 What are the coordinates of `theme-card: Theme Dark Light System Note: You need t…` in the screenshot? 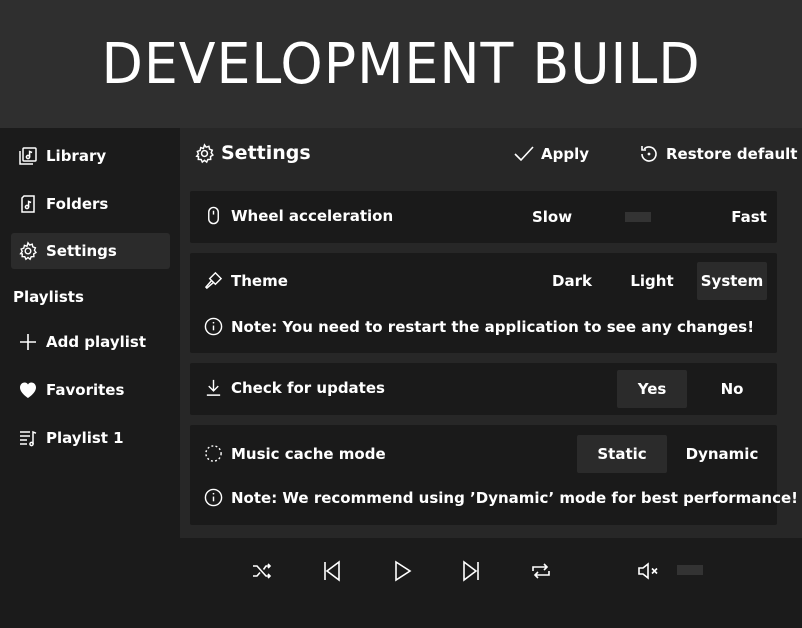 It's located at (483, 303).